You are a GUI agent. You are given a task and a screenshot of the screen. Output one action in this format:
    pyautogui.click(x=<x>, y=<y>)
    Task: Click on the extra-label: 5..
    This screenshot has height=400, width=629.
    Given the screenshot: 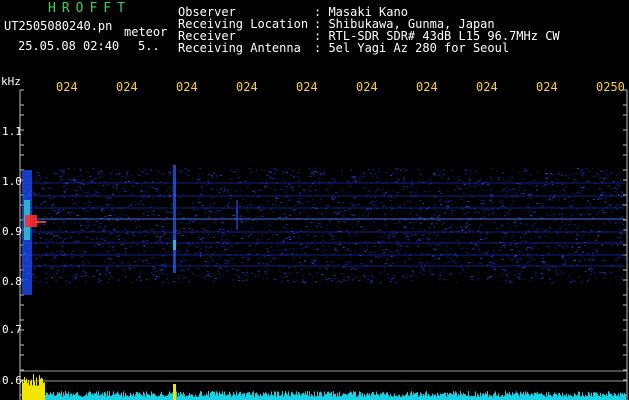 What is the action you would take?
    pyautogui.click(x=149, y=46)
    